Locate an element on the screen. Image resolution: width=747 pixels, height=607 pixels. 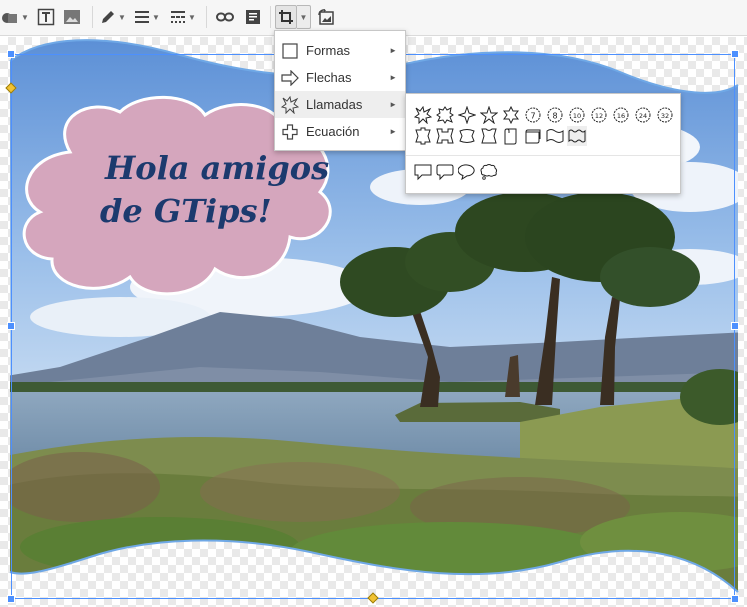
shape-wave is located at coordinates (555, 136).